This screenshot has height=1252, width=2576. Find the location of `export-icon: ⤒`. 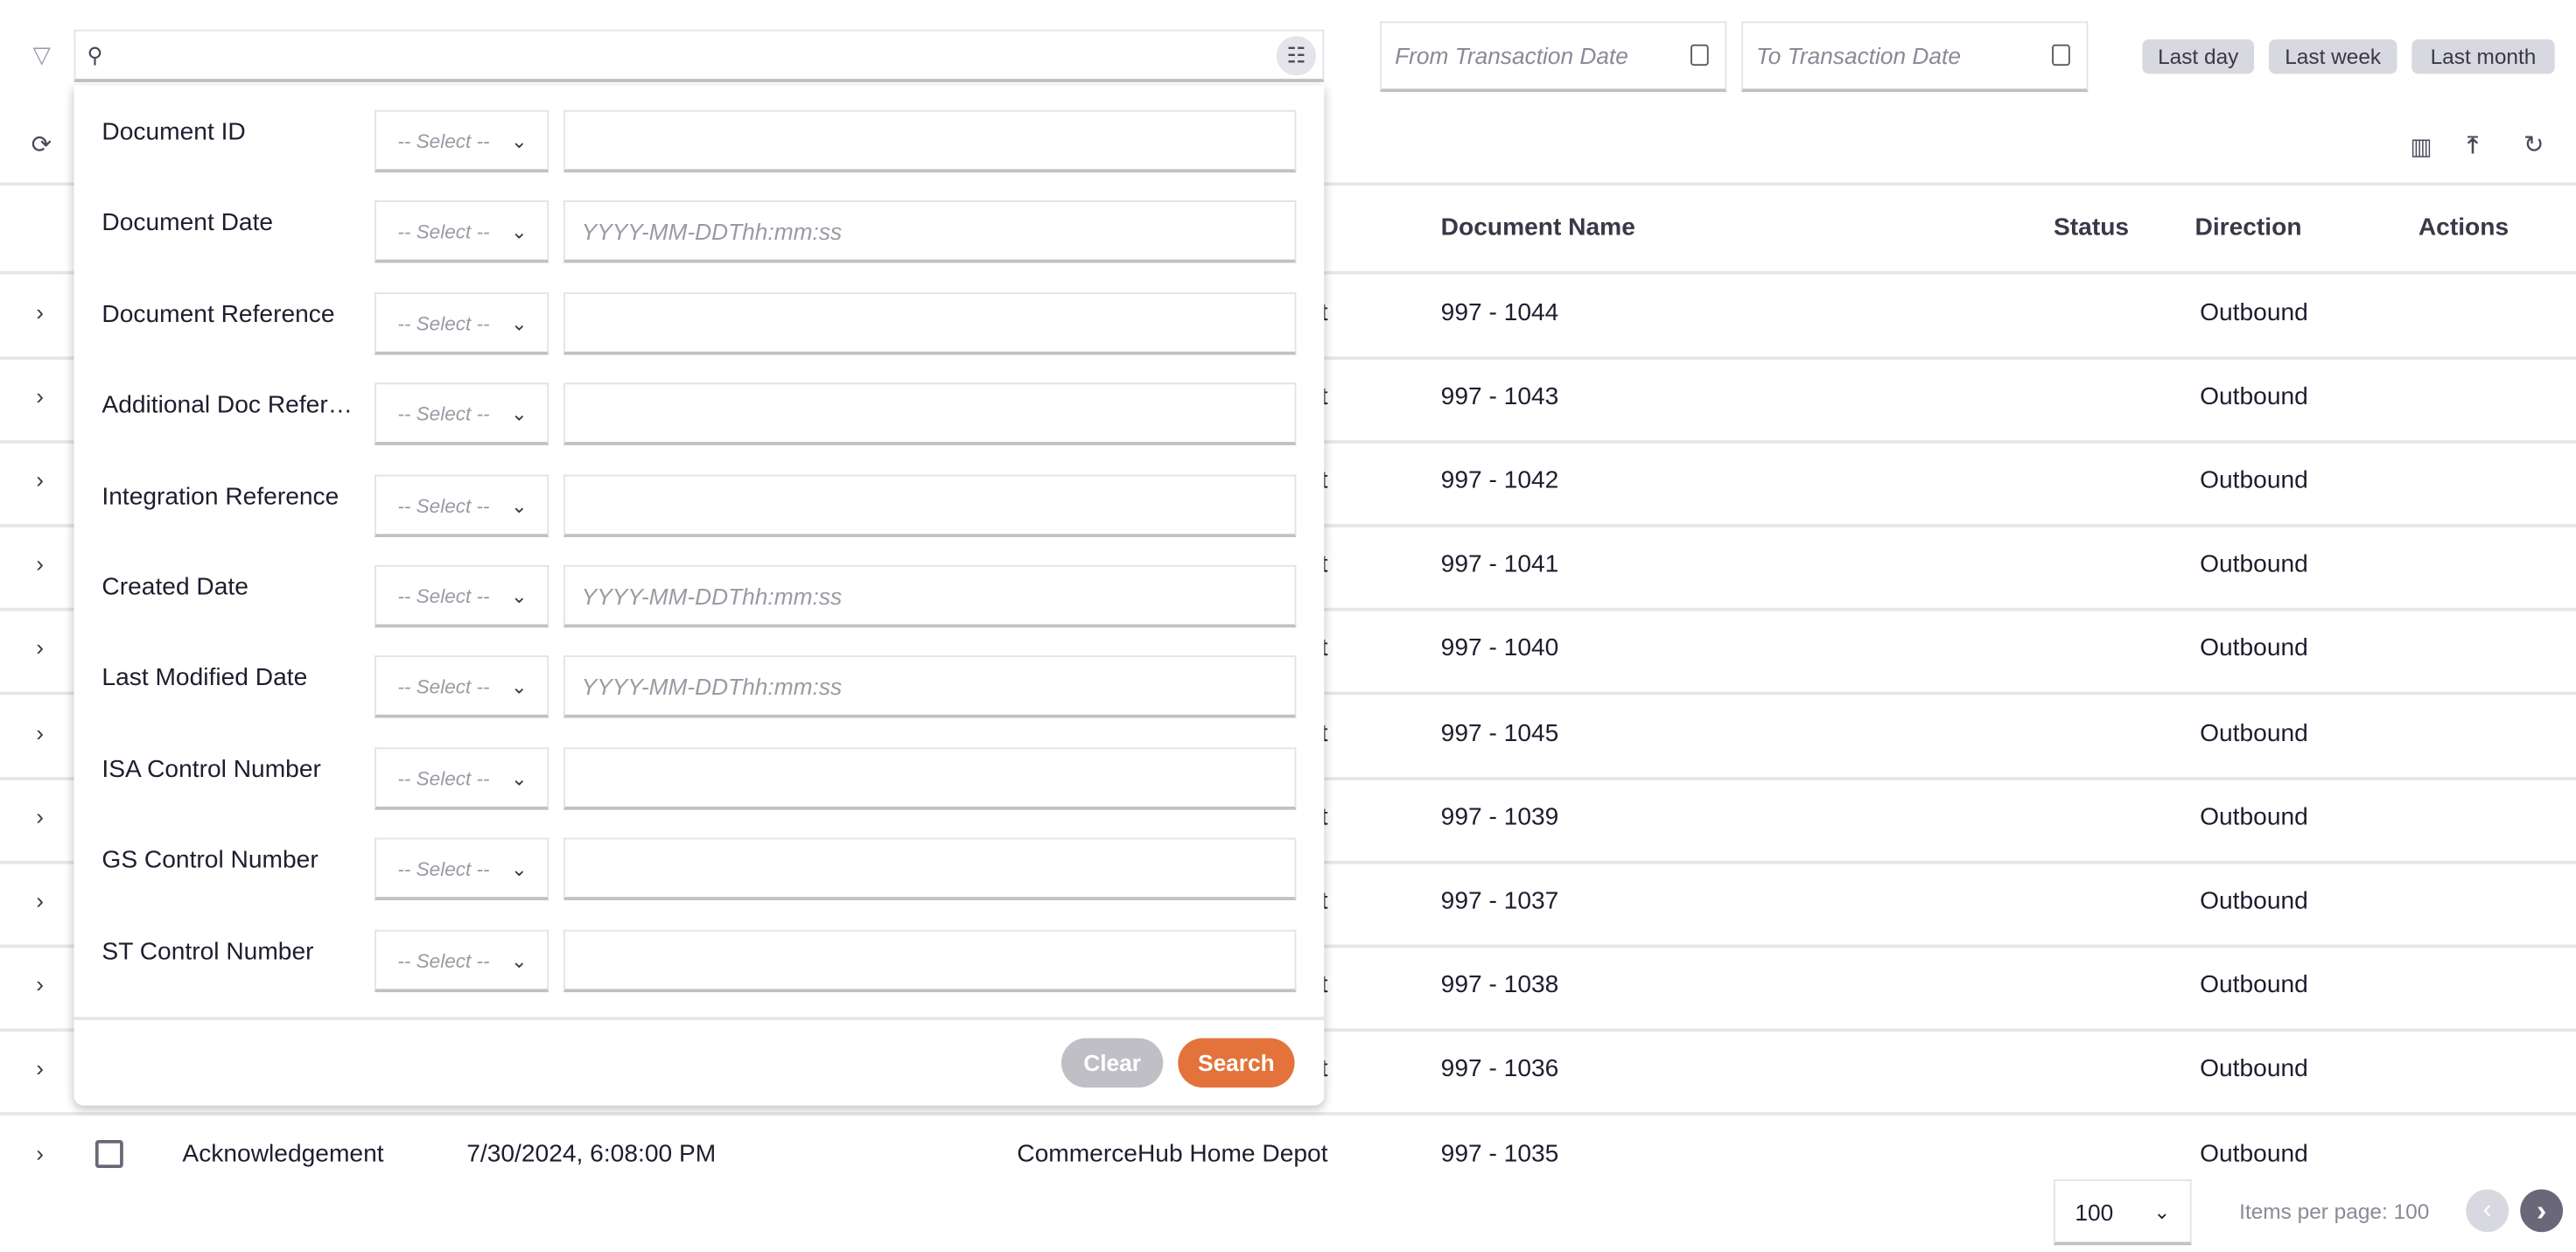

export-icon: ⤒ is located at coordinates (2473, 145).